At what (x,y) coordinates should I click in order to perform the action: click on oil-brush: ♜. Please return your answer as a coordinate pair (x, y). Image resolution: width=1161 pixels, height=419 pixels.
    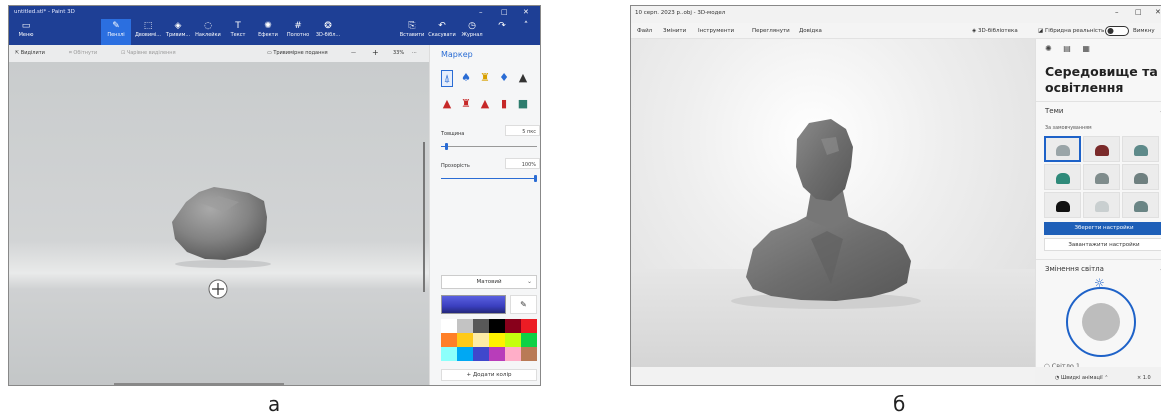
    Looking at the image, I should click on (485, 78).